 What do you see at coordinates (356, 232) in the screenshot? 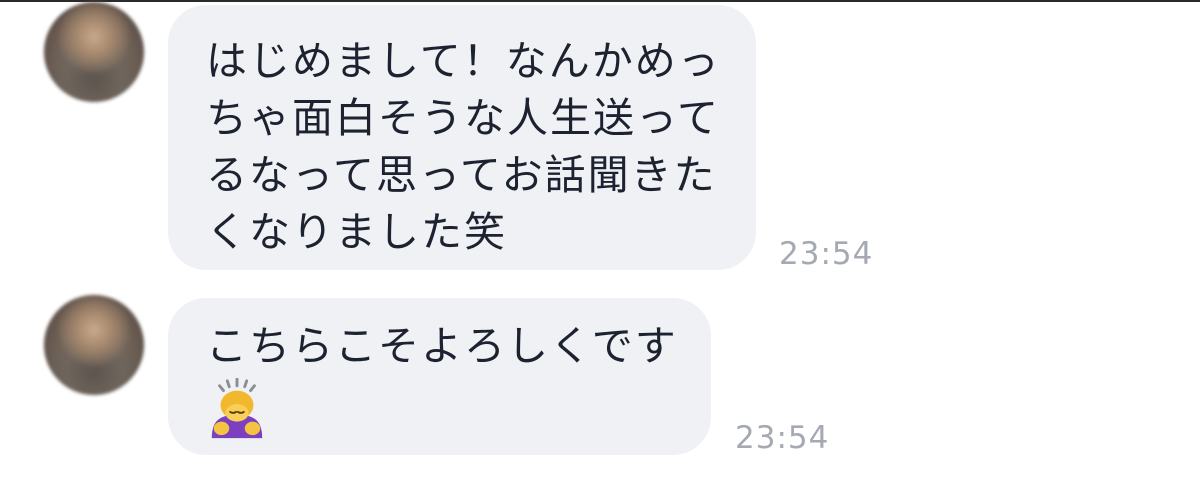
I see `message-text-line: くなりました笑` at bounding box center [356, 232].